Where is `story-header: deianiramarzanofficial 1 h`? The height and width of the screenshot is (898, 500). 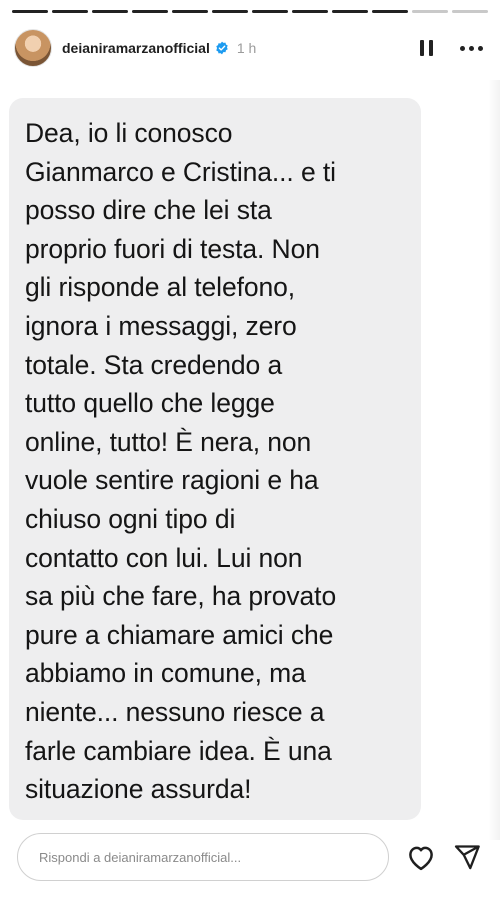
story-header: deianiramarzanofficial 1 h is located at coordinates (250, 48).